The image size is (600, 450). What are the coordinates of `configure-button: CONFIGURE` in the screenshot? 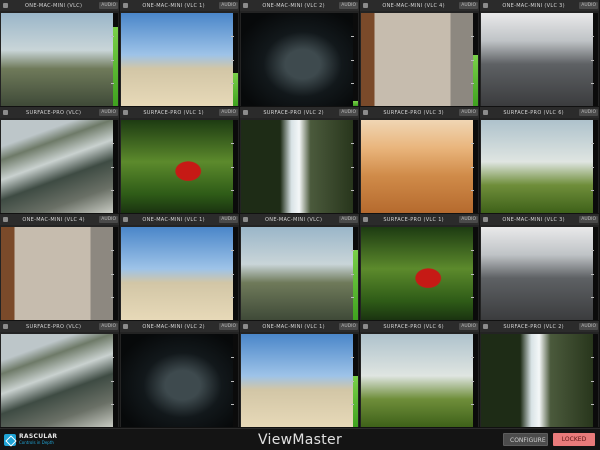 It's located at (525, 439).